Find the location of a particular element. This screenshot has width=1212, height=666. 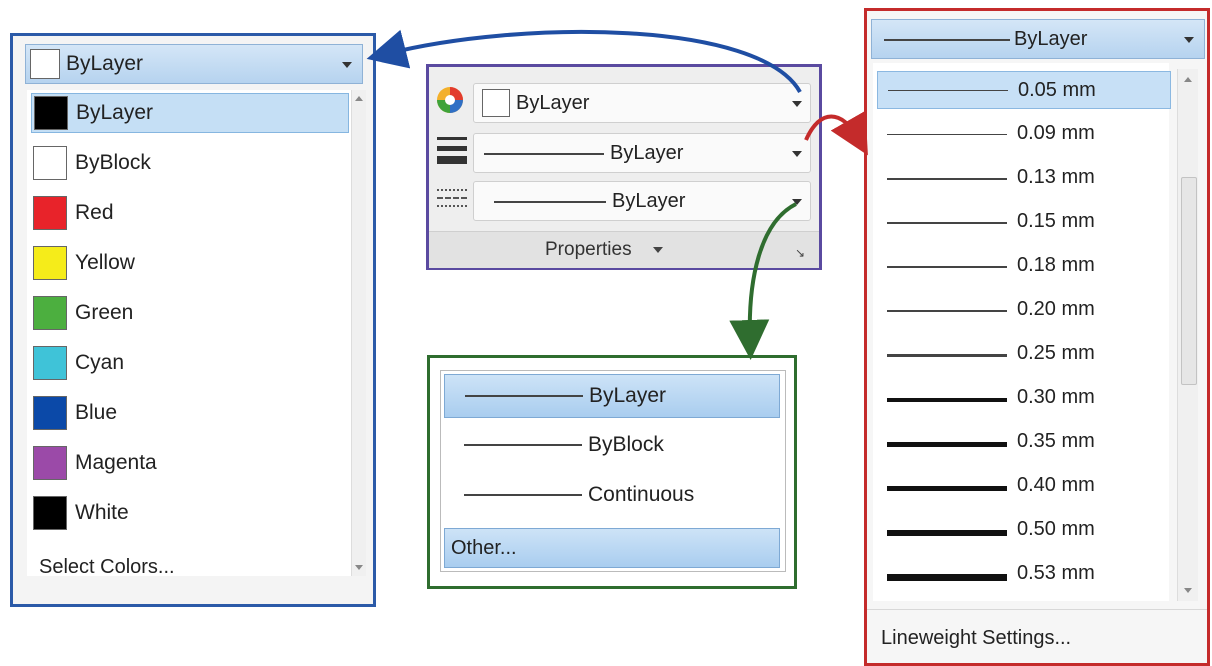

arrow-to-color-panel is located at coordinates (584, 61).